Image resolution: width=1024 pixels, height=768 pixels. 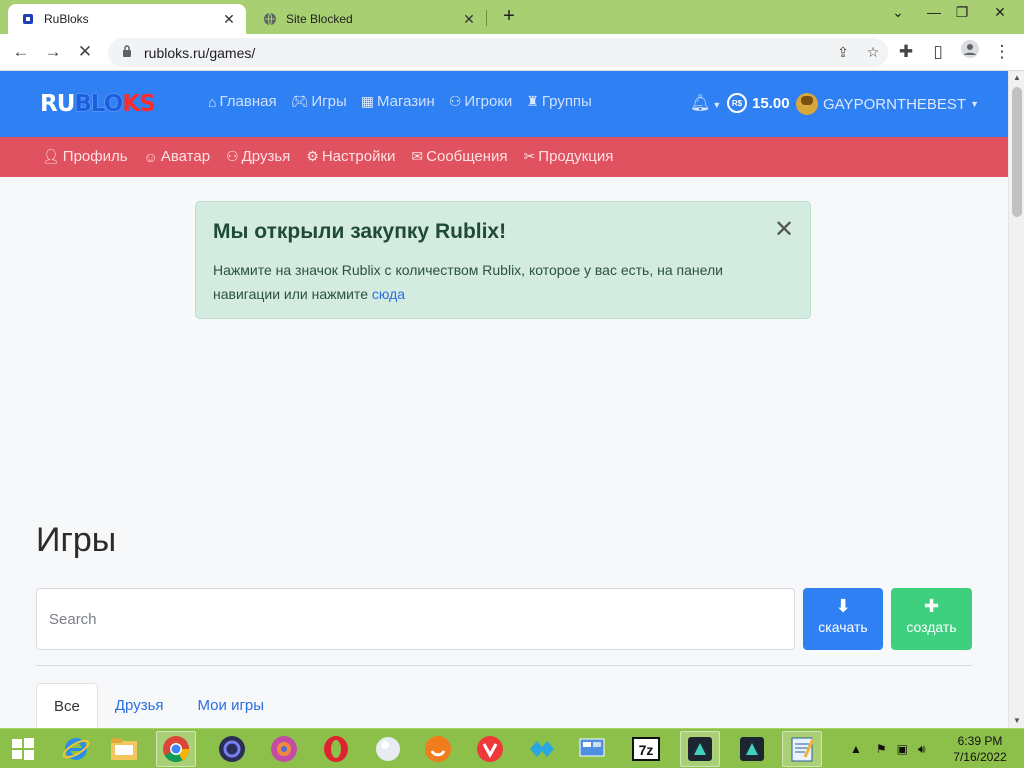 What do you see at coordinates (529, 156) in the screenshot?
I see `tools-icon: ✂` at bounding box center [529, 156].